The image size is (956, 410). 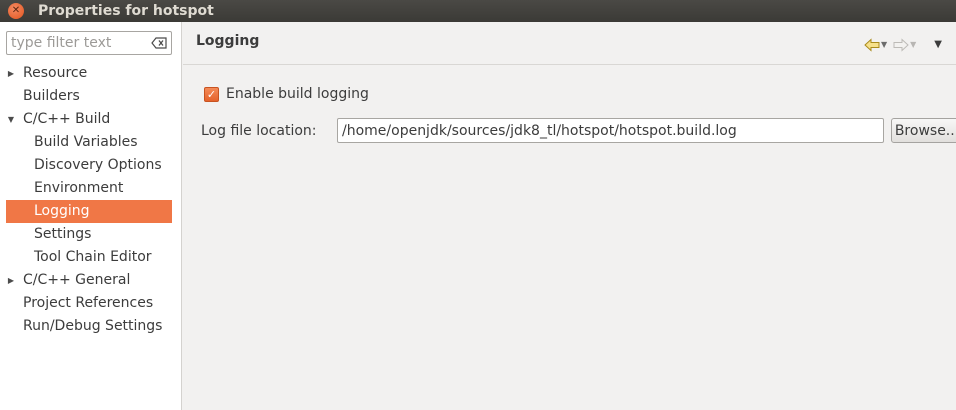 I want to click on enable-logging-row: ✓ Enable build logging, so click(x=286, y=94).